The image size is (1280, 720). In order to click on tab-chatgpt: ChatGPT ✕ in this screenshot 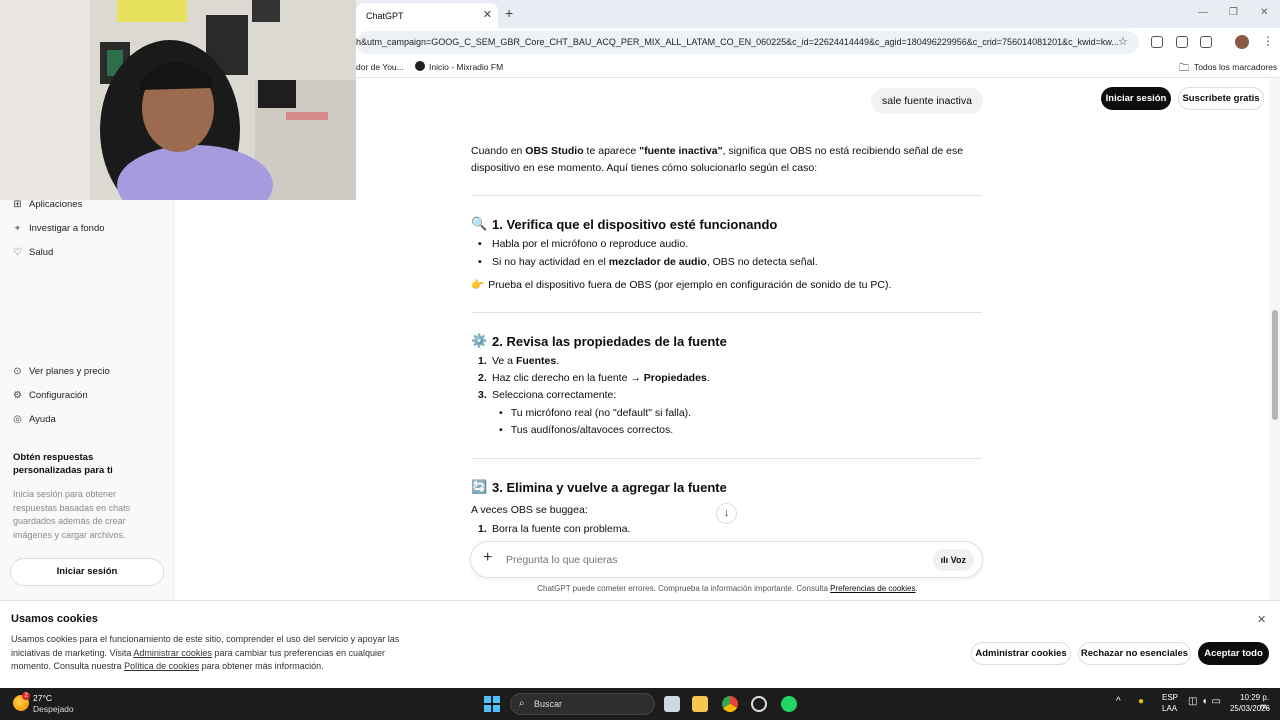, I will do `click(427, 15)`.